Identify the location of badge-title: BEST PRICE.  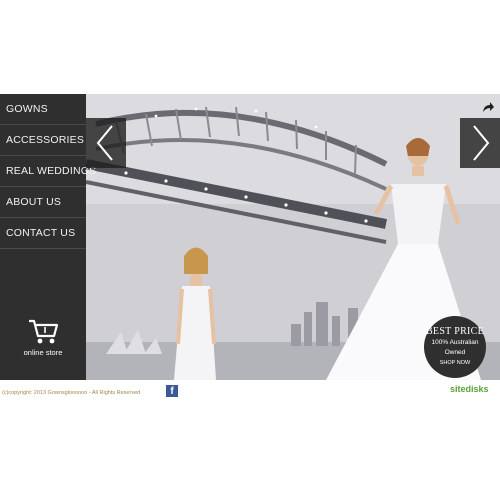
(455, 331).